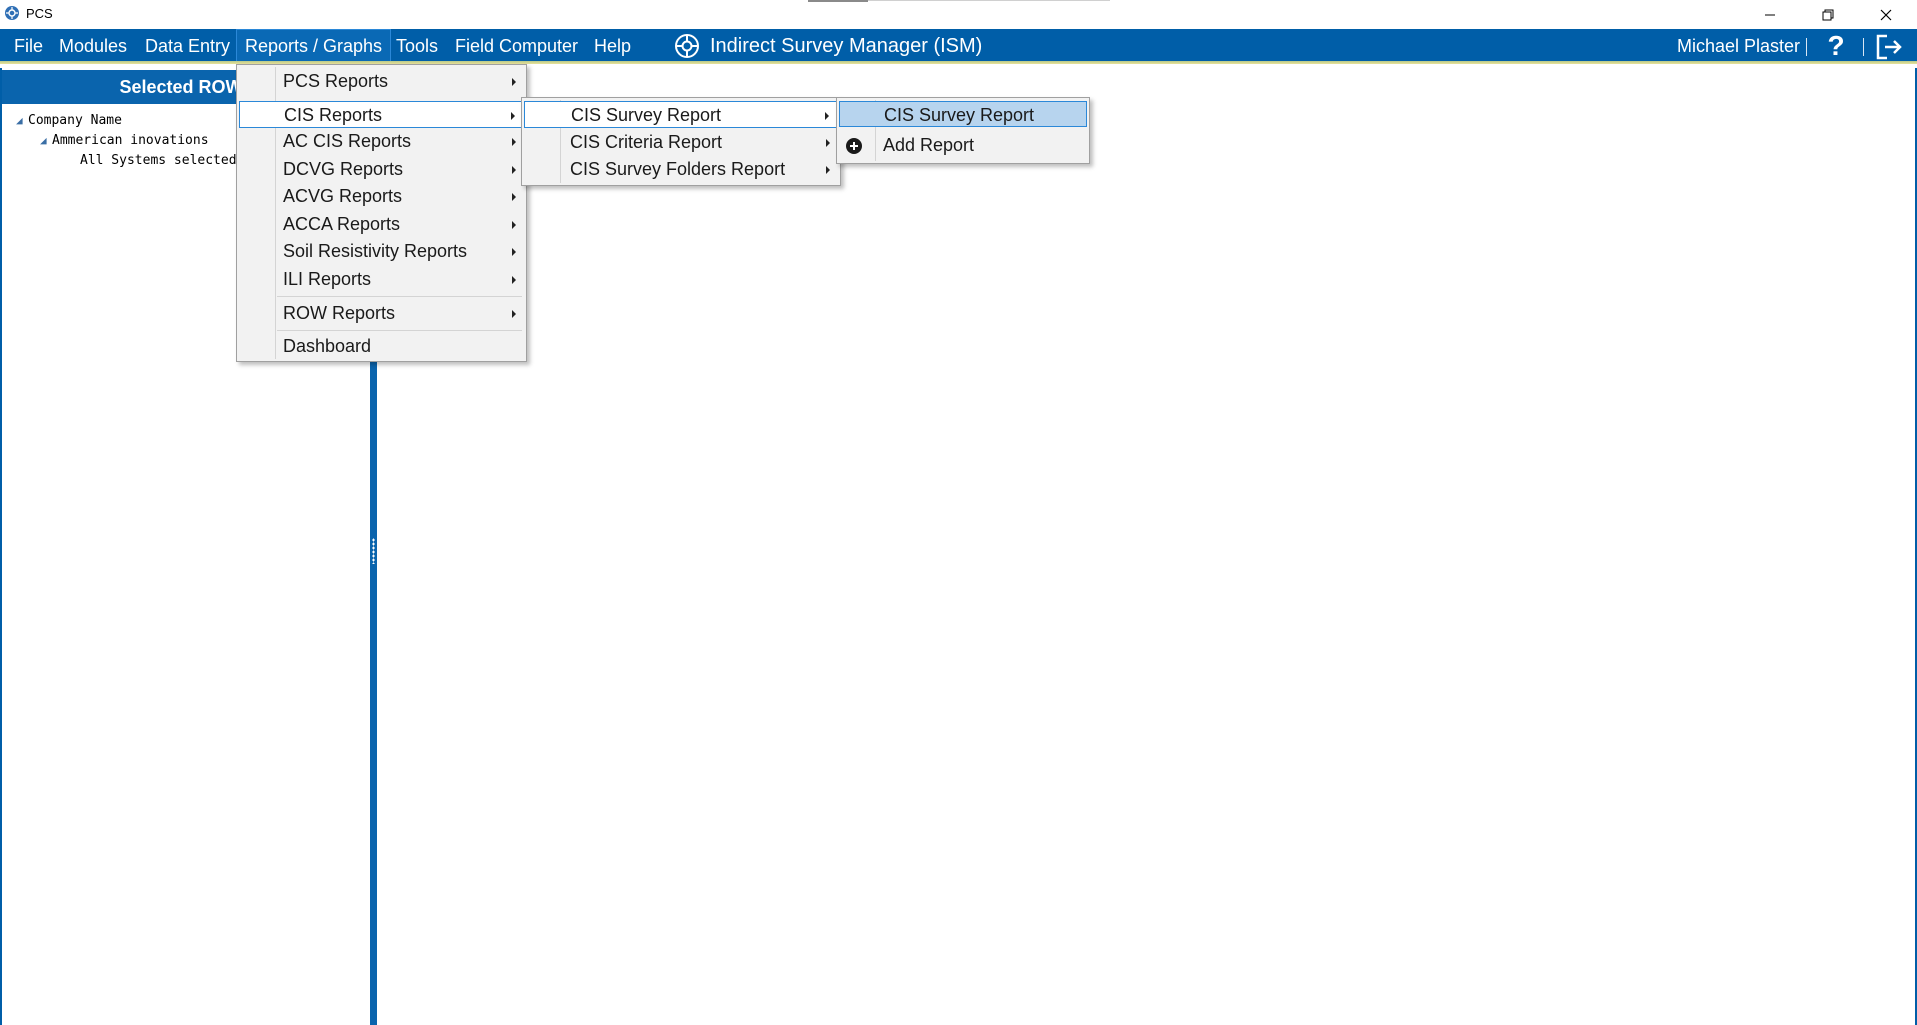  Describe the element at coordinates (28, 46) in the screenshot. I see `menu-file: File` at that location.